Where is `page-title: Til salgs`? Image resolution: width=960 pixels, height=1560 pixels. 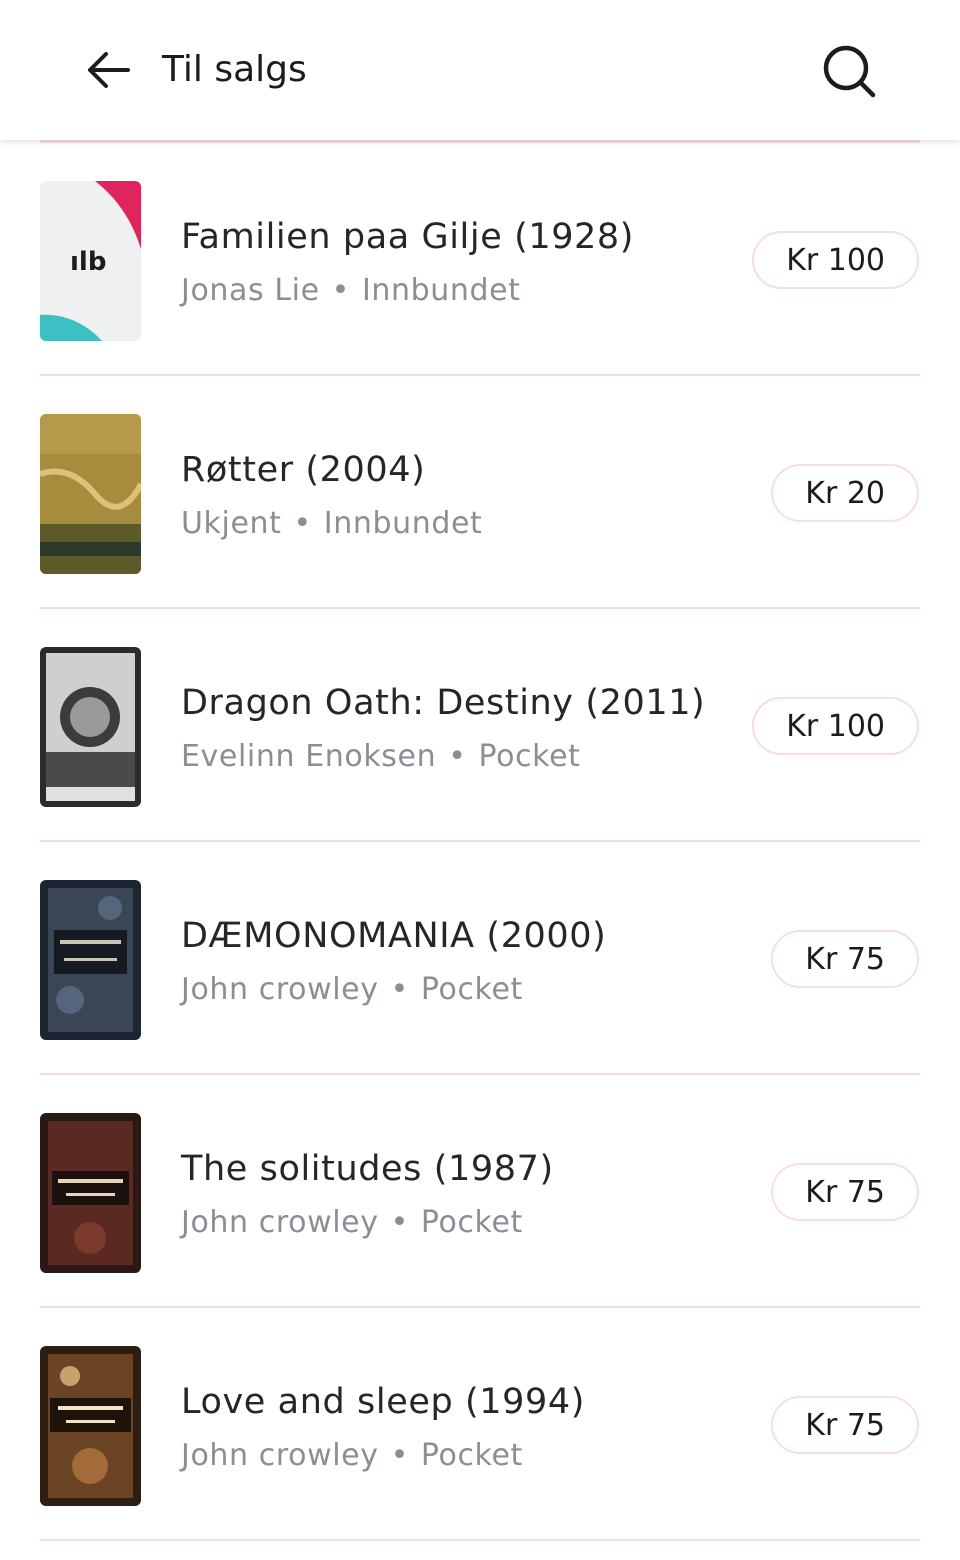 page-title: Til salgs is located at coordinates (234, 69).